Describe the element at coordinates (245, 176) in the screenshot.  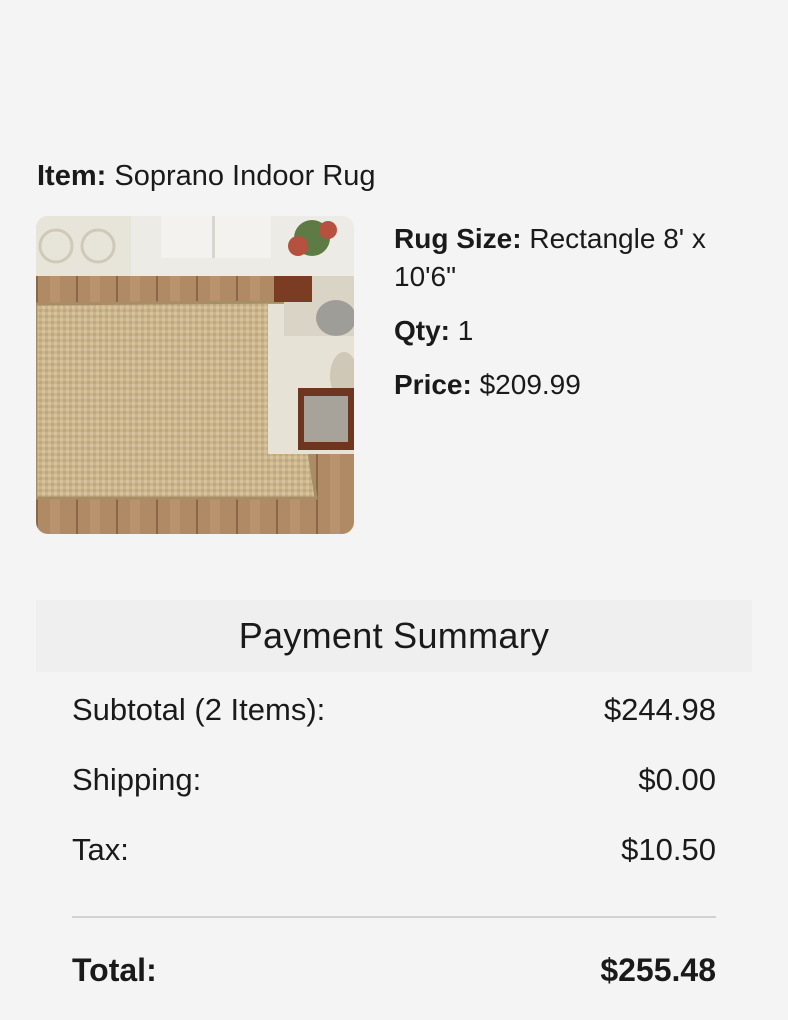
I see `item-value: Soprano Indoor Rug` at that location.